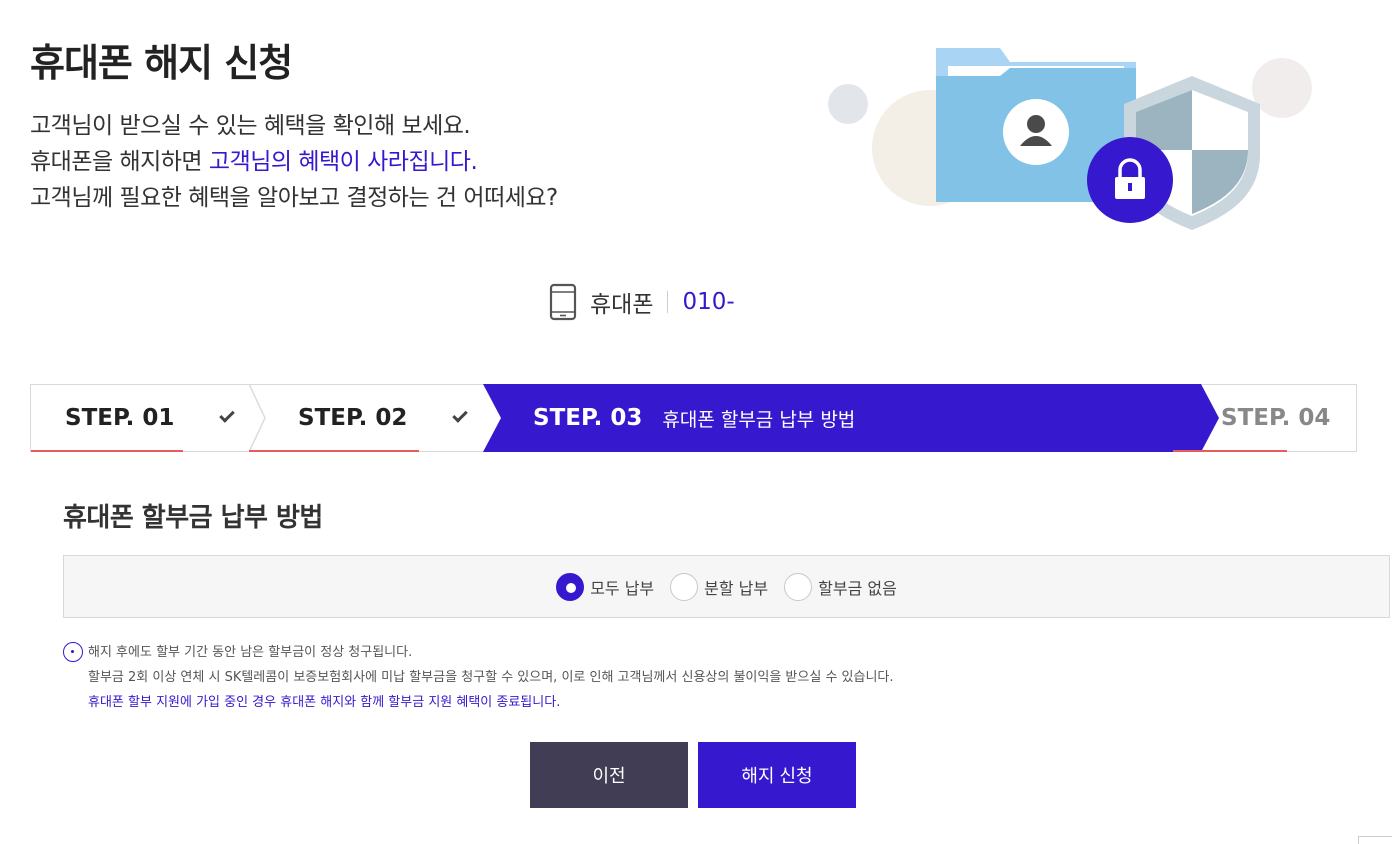 The width and height of the screenshot is (1392, 844). Describe the element at coordinates (250, 126) in the screenshot. I see `intro-line-1: 고객님이 받으실 수 있는 혜택을 확인해 보세요.` at that location.